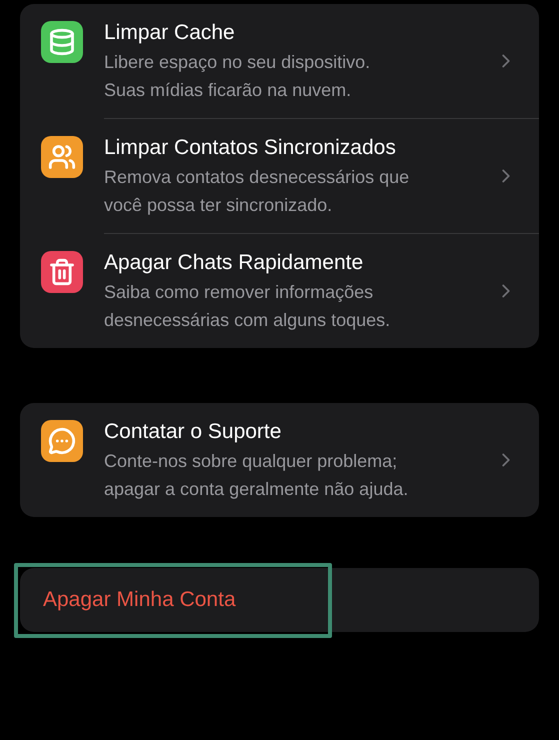 The height and width of the screenshot is (740, 559). Describe the element at coordinates (234, 263) in the screenshot. I see `row-title: Apagar Chats Rapidamente` at that location.